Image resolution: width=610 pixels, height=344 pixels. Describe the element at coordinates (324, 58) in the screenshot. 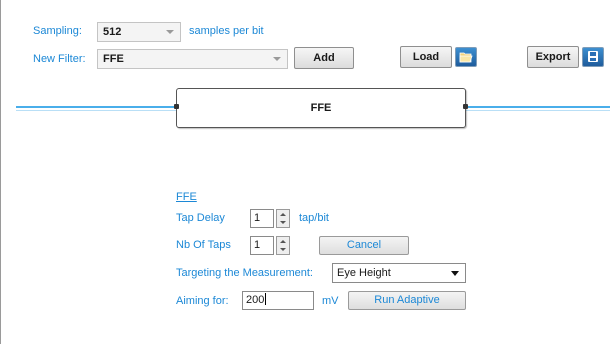

I see `add-button: Add` at that location.